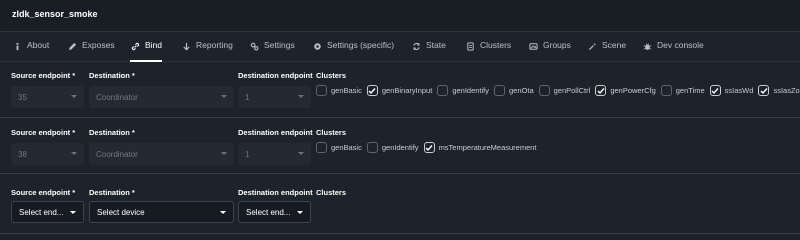 This screenshot has width=800, height=240. What do you see at coordinates (22, 97) in the screenshot?
I see `source-endpoint-value: 35` at bounding box center [22, 97].